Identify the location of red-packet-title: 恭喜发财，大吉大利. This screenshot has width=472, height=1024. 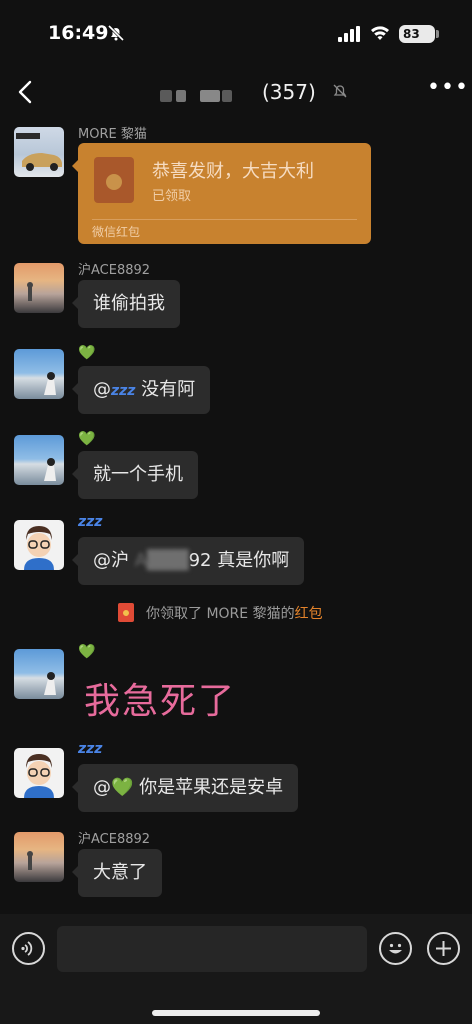
(233, 171).